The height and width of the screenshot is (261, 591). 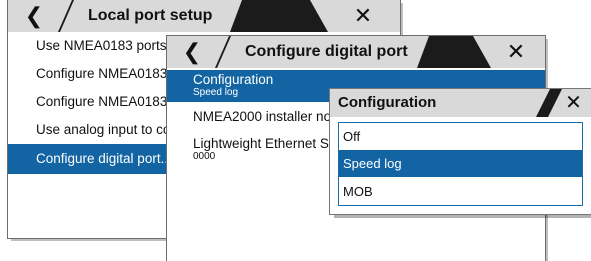 I want to click on dialog-title: Configure digital port, so click(x=326, y=51).